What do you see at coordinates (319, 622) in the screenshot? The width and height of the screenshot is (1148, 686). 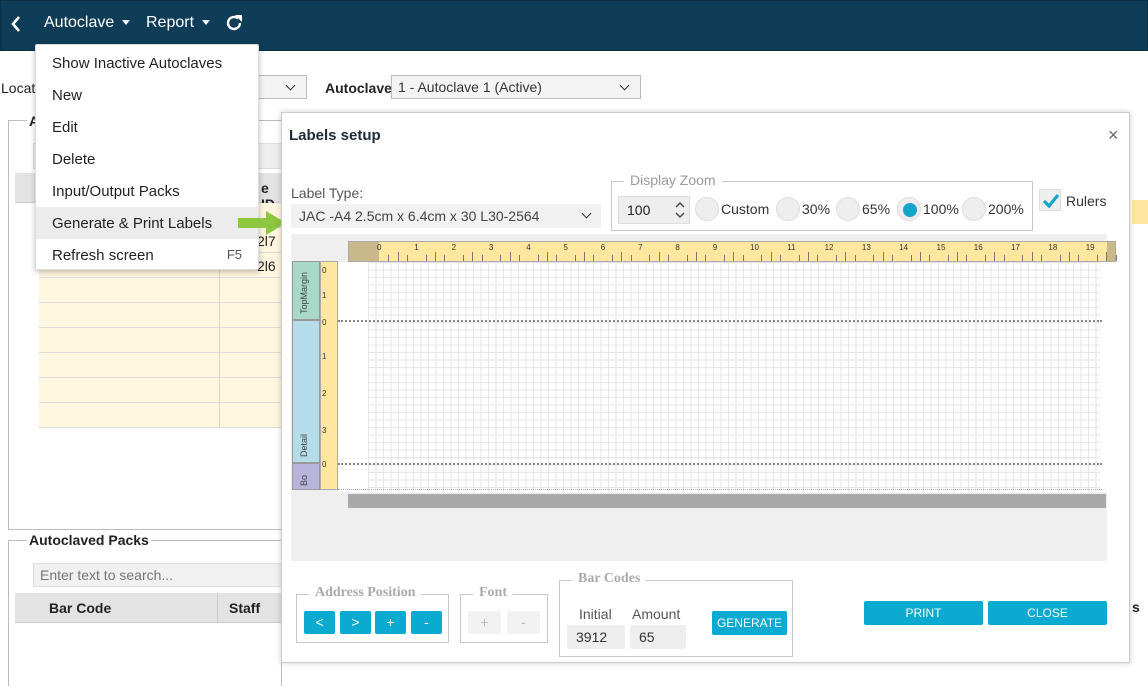 I see `address-left-button: <` at bounding box center [319, 622].